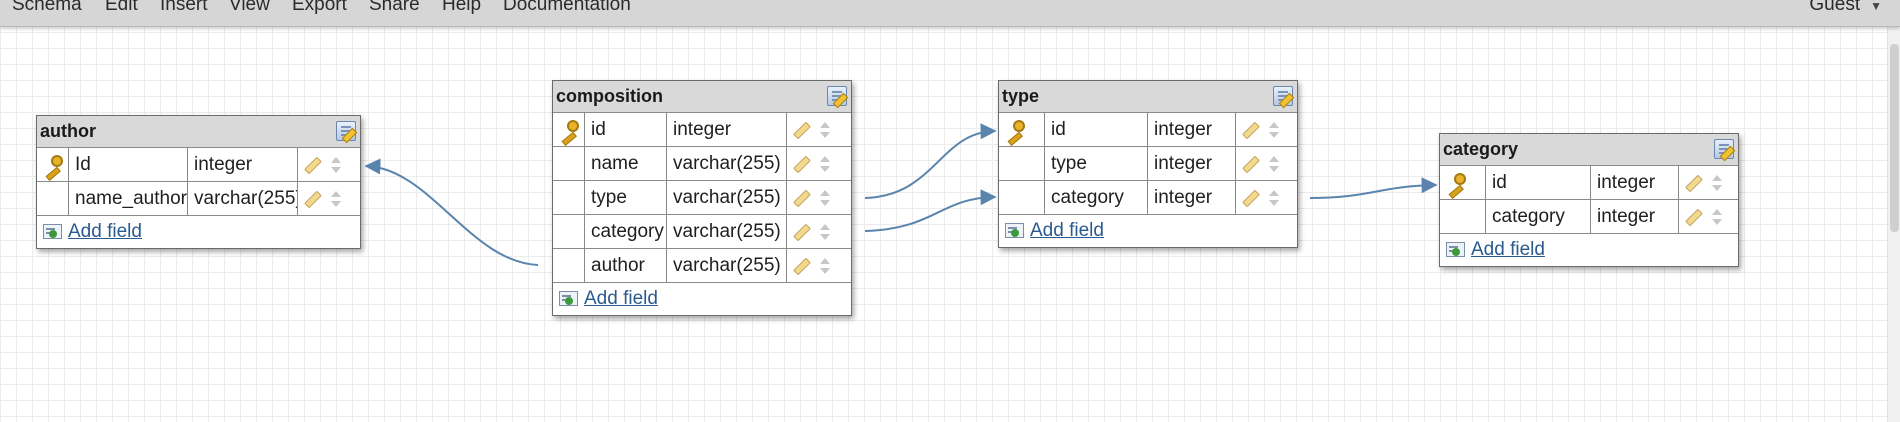  What do you see at coordinates (702, 97) in the screenshot?
I see `table-header: composition` at bounding box center [702, 97].